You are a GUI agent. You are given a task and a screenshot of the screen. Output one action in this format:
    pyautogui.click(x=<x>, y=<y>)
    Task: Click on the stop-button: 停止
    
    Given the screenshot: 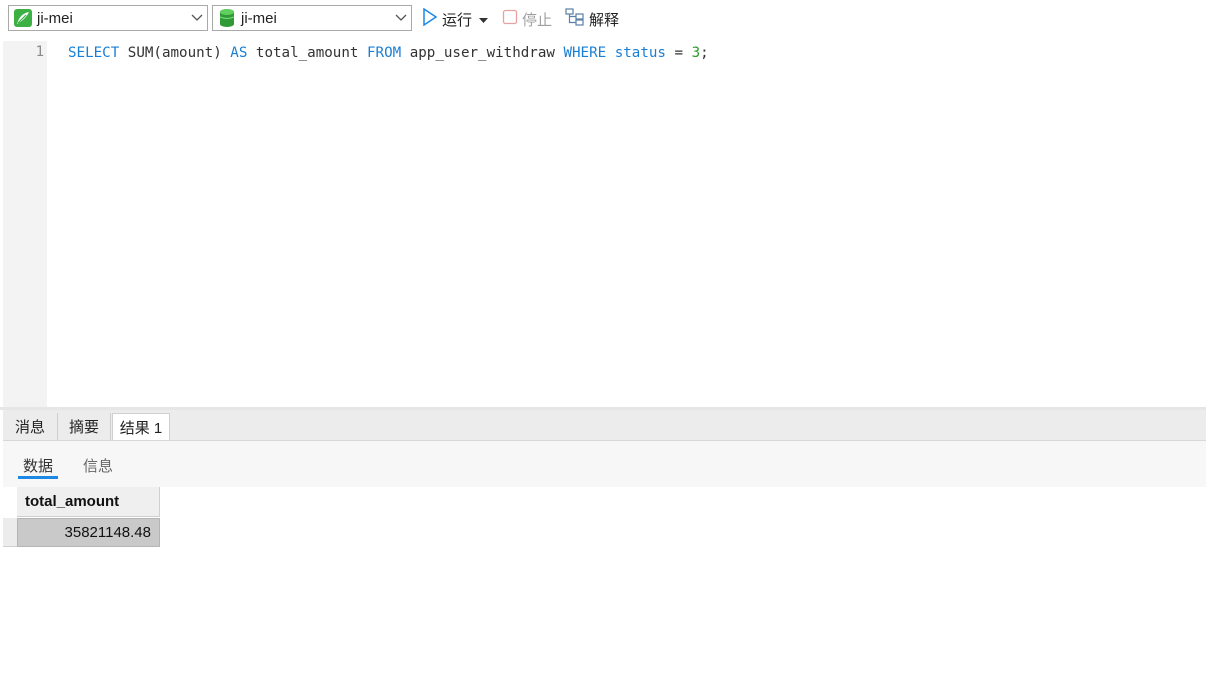 What is the action you would take?
    pyautogui.click(x=527, y=19)
    